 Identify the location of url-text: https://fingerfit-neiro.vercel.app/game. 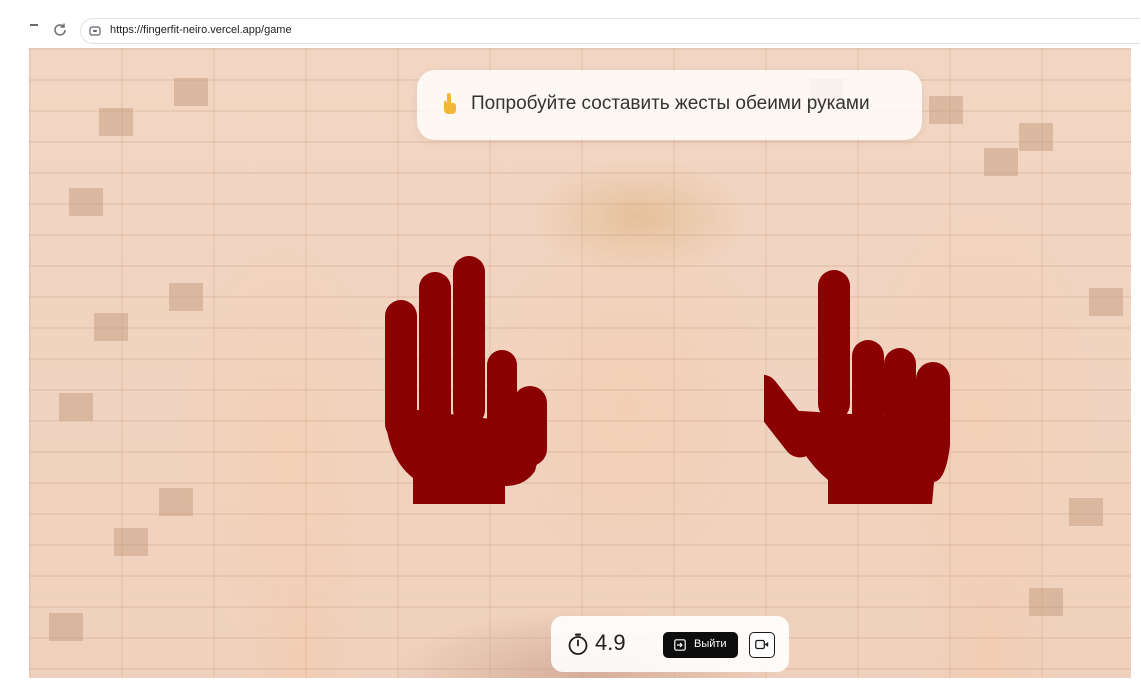
(201, 30).